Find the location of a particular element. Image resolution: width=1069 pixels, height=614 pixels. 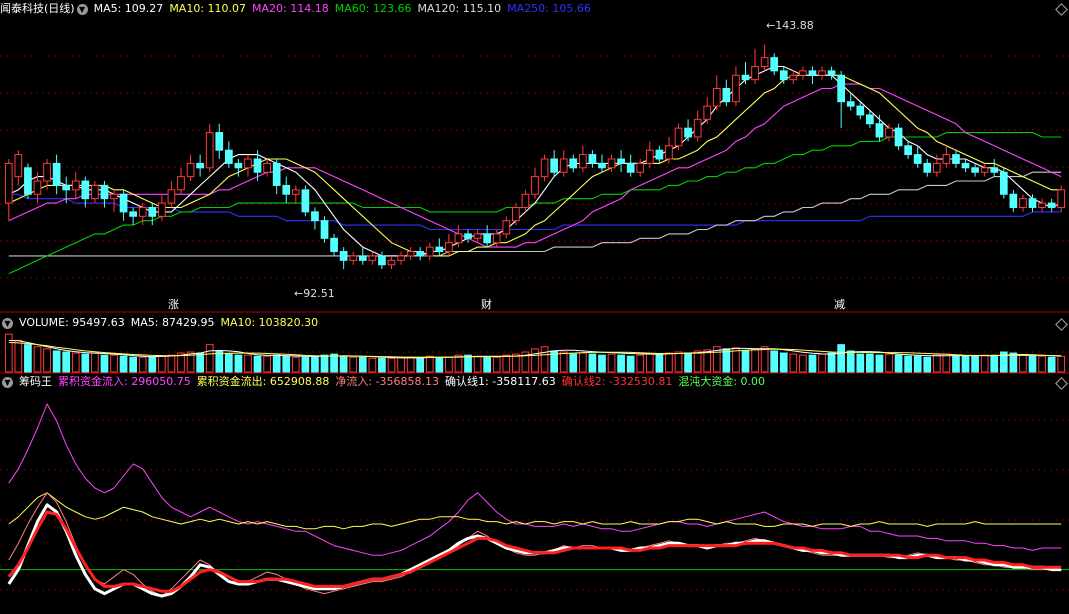

flow-title: 筹码王 is located at coordinates (35, 381).